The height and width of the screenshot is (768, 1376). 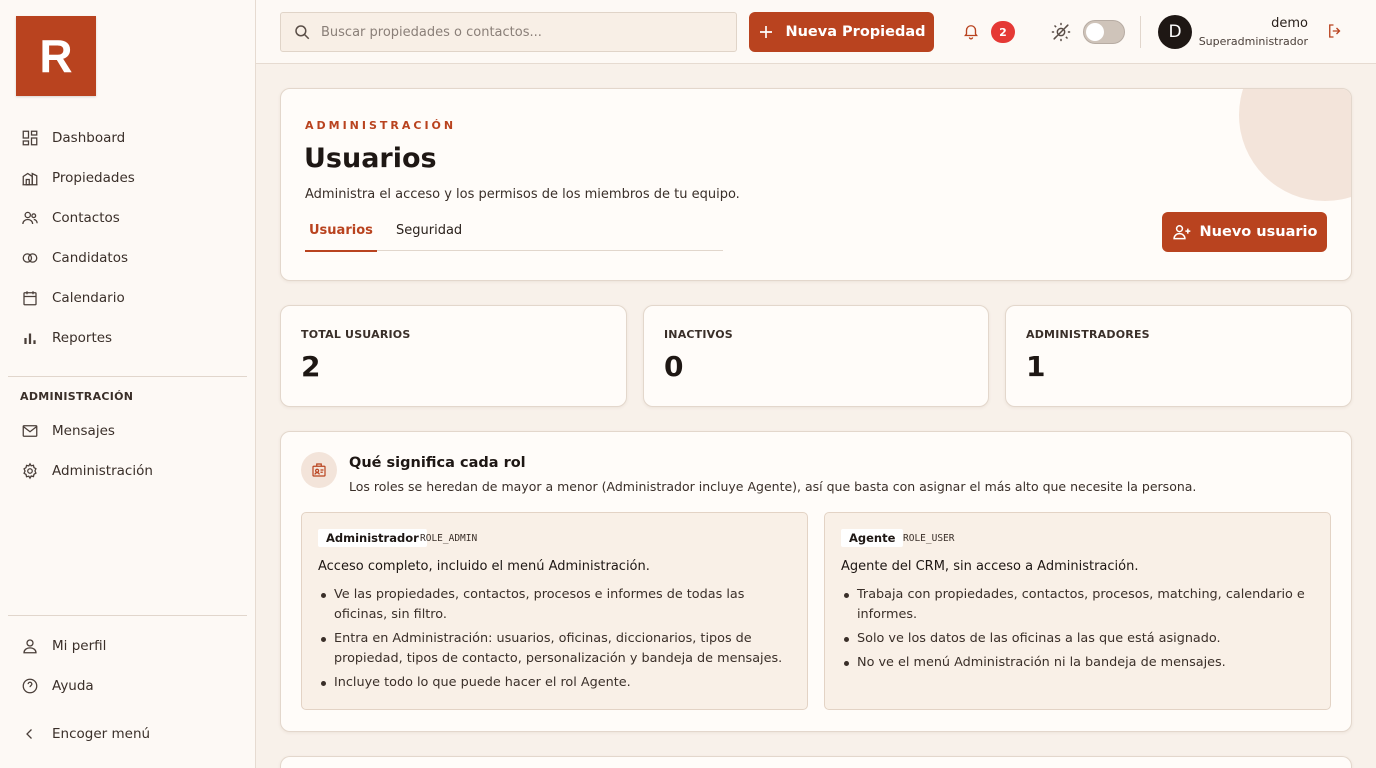 What do you see at coordinates (674, 366) in the screenshot?
I see `stat-value: 0` at bounding box center [674, 366].